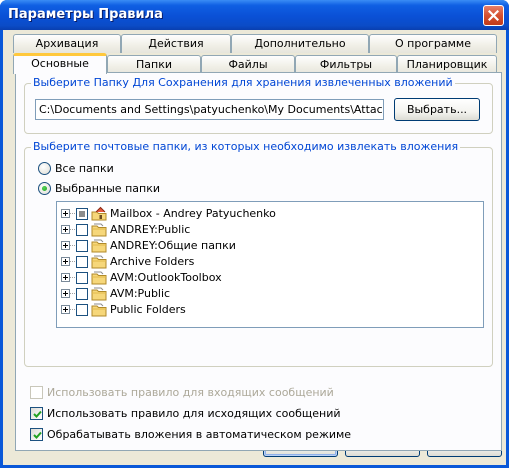 The width and height of the screenshot is (509, 468). Describe the element at coordinates (166, 277) in the screenshot. I see `tree-item-label: AVM:OutlookToolbox` at that location.